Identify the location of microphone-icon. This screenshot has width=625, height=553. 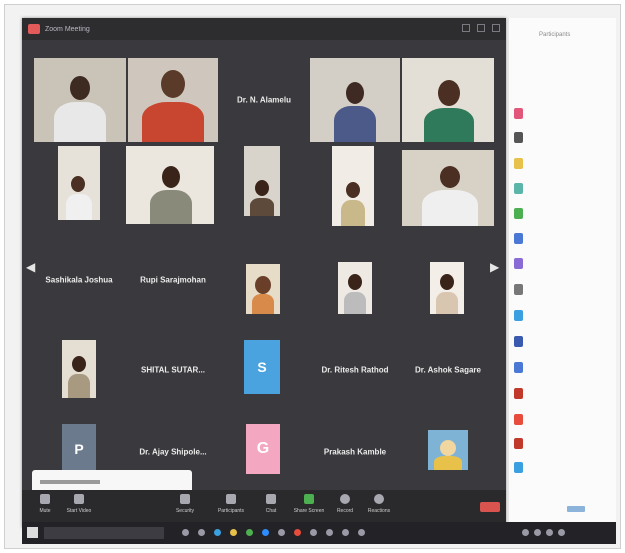
(45, 499).